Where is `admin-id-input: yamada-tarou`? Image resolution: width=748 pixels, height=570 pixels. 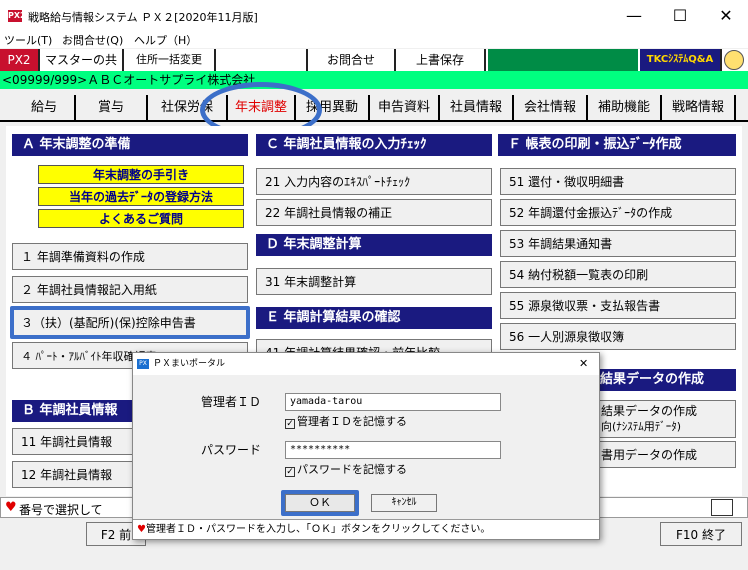 admin-id-input: yamada-tarou is located at coordinates (393, 402).